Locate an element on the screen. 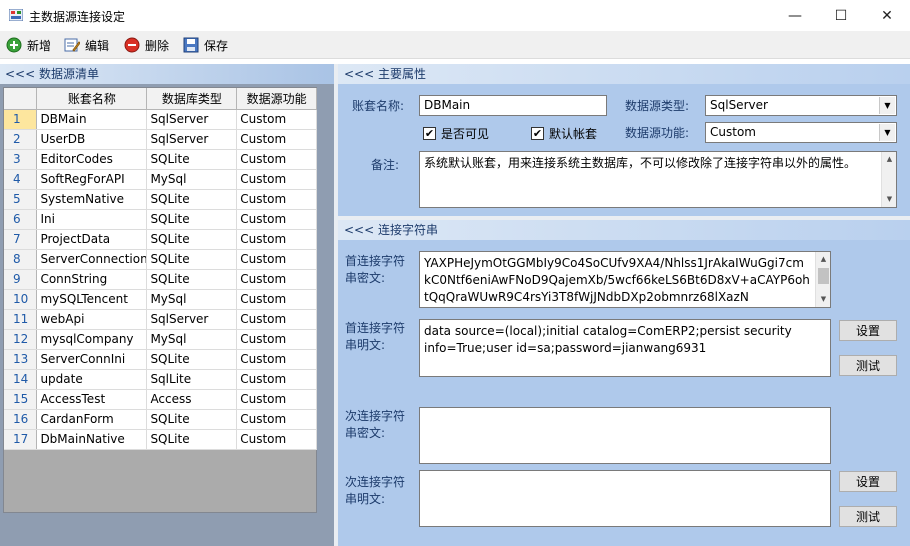 This screenshot has height=546, width=910. grid-corner-header is located at coordinates (21, 99).